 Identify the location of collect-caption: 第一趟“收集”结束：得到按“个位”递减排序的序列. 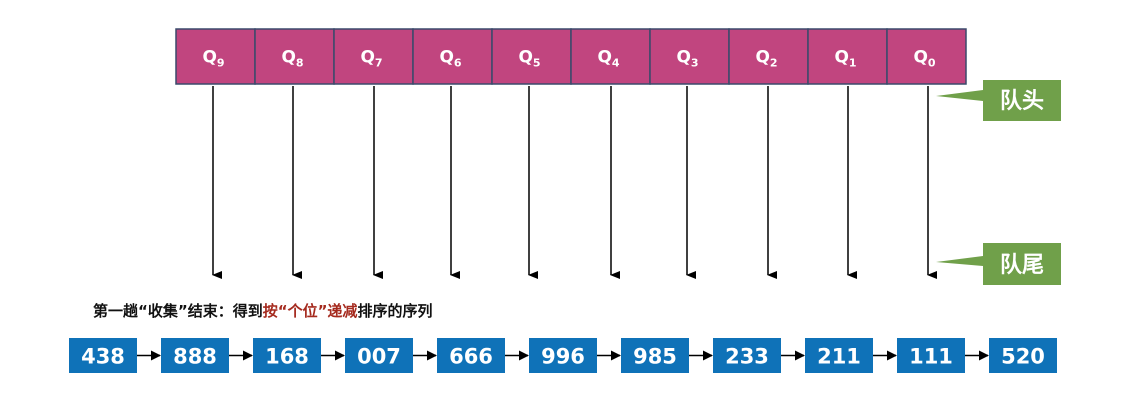
(262, 311).